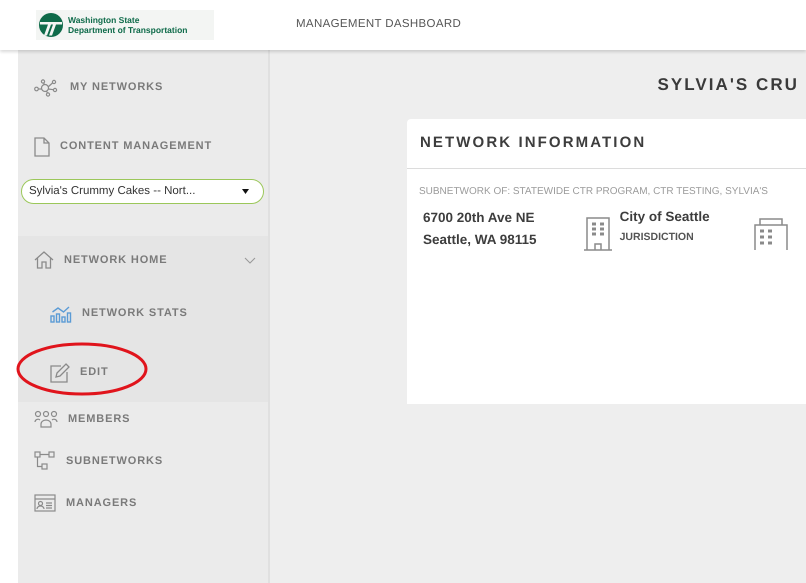  I want to click on nav-link: NETWORK STATS, so click(119, 313).